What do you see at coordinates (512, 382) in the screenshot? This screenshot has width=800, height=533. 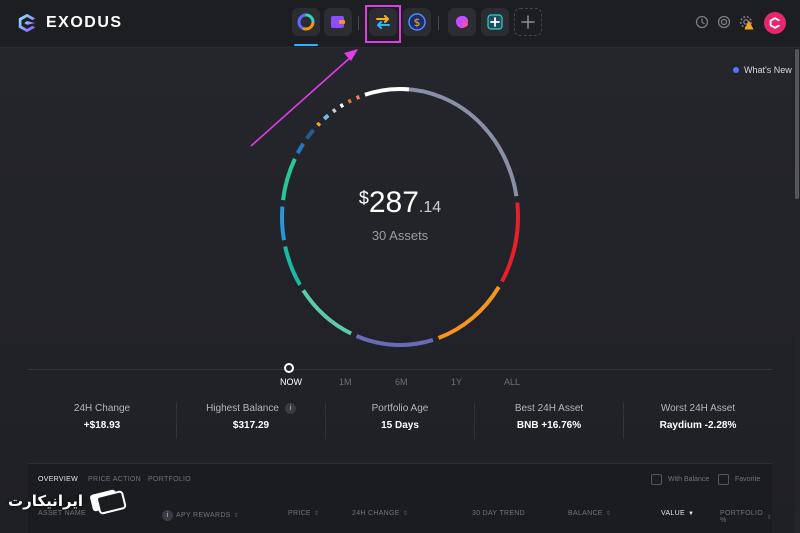 I see `range-all: ALL` at bounding box center [512, 382].